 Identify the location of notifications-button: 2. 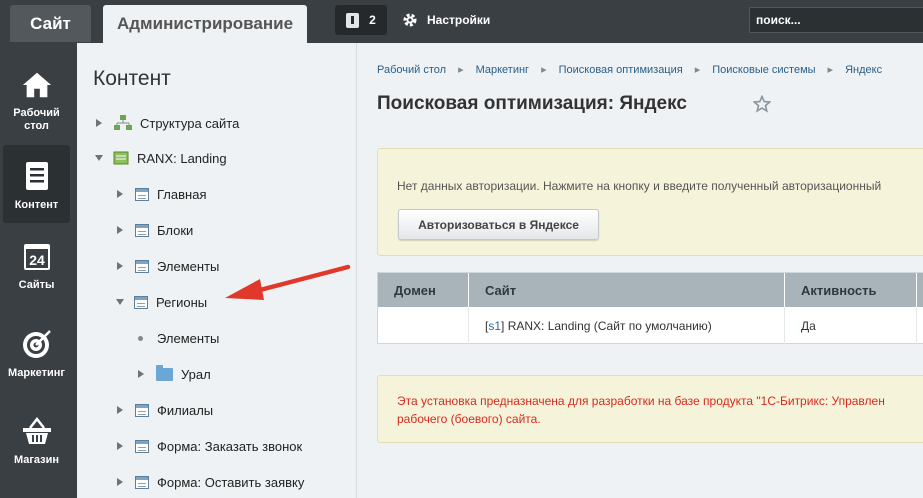
(361, 20).